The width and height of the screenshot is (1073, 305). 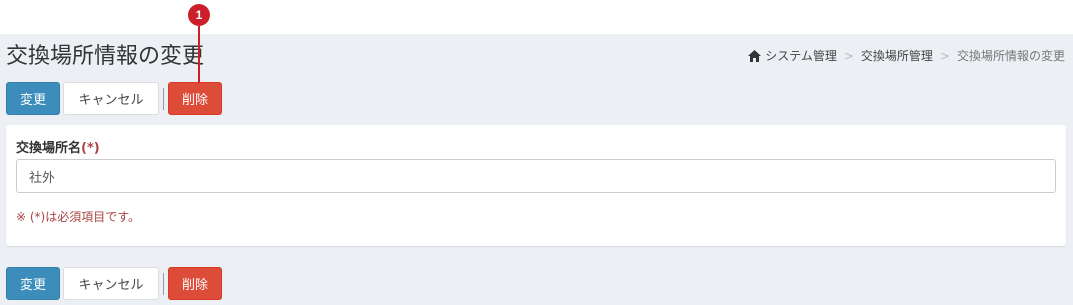 I want to click on top-bar, so click(x=536, y=17).